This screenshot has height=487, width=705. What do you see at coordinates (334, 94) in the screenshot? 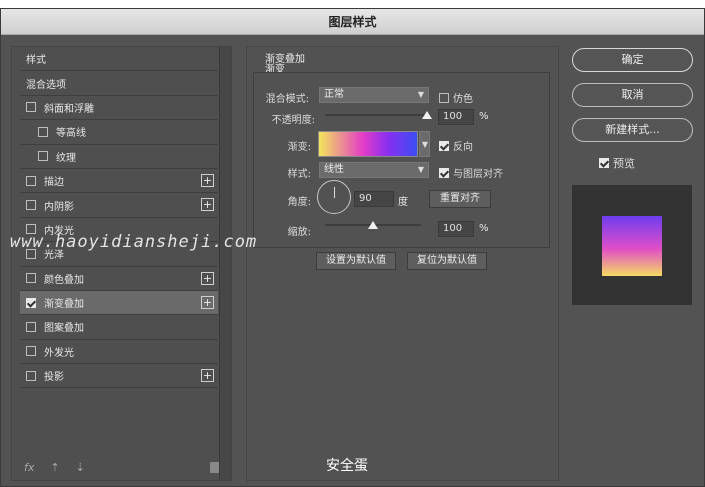
I see `blend-mode-value: 正常` at bounding box center [334, 94].